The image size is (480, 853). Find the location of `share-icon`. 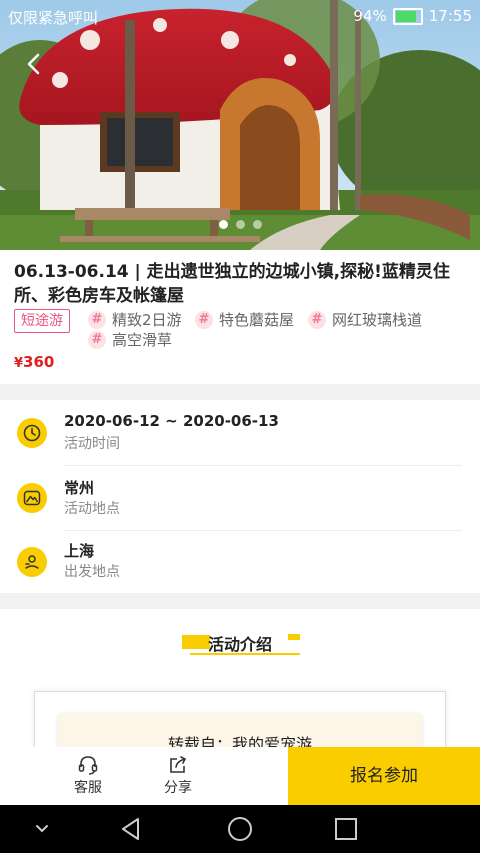

share-icon is located at coordinates (178, 764).